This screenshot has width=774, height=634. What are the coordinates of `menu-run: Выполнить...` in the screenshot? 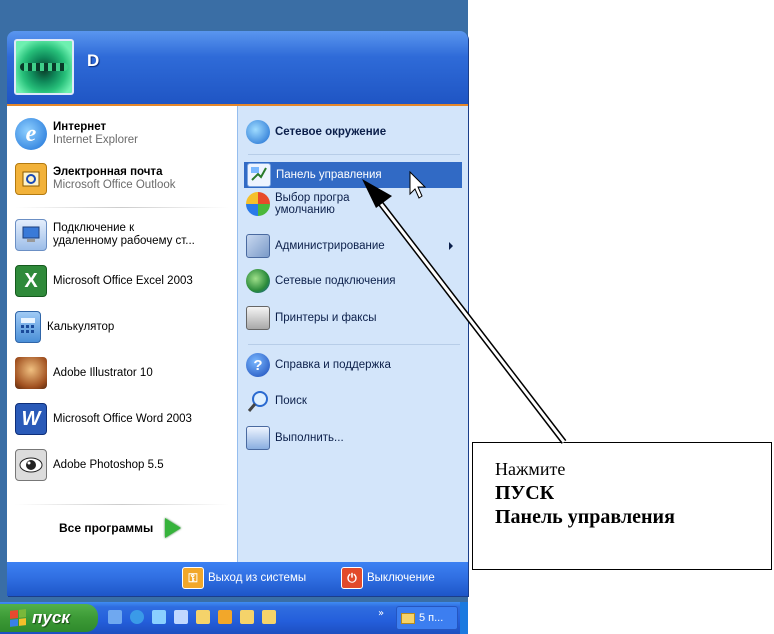 It's located at (295, 438).